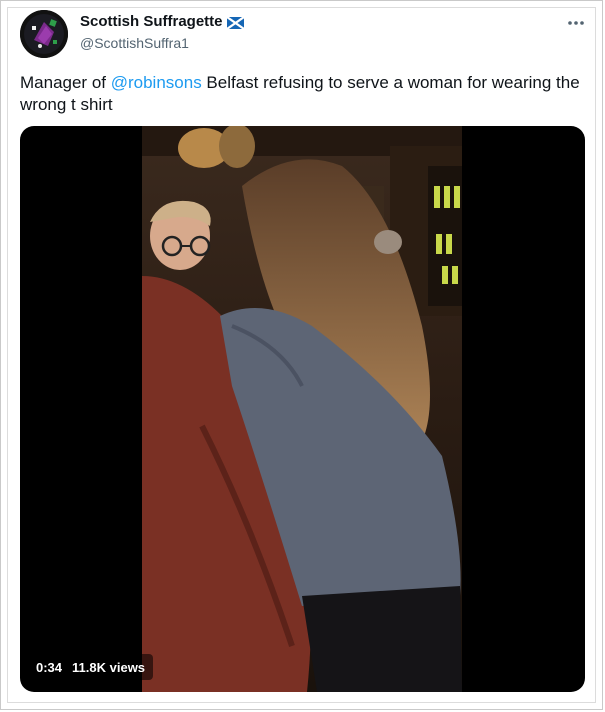  Describe the element at coordinates (134, 43) in the screenshot. I see `author-handle: @ScottishSuffra1` at that location.